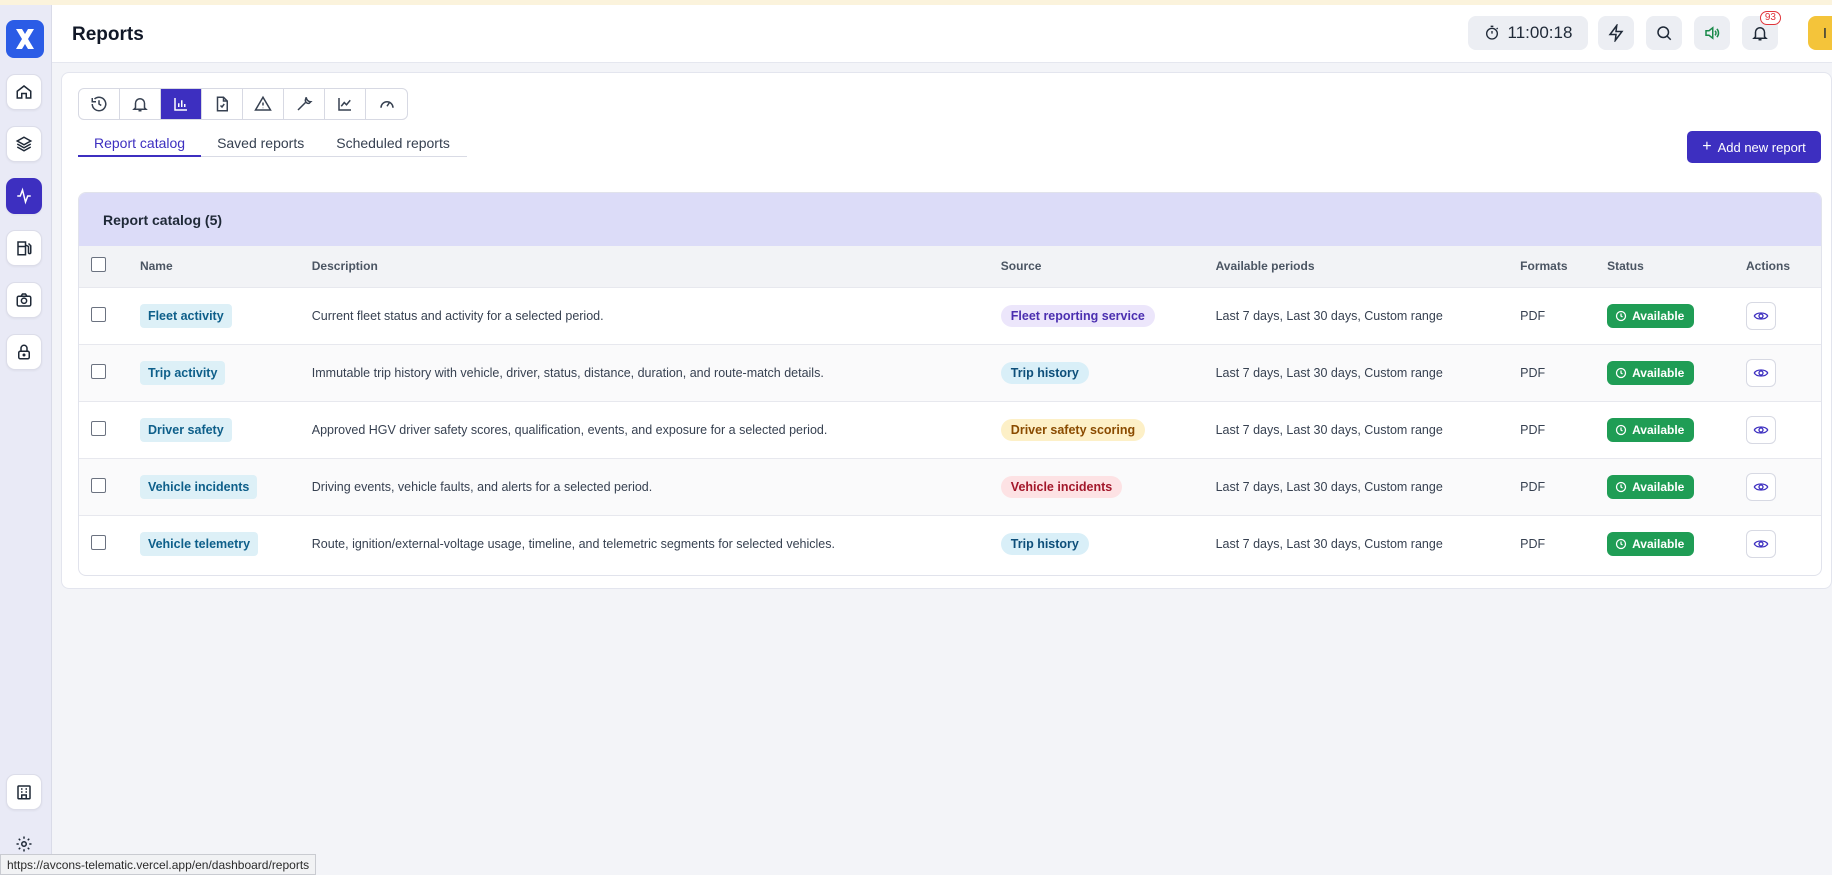 This screenshot has height=875, width=1832. What do you see at coordinates (226, 266) in the screenshot?
I see `column-header-name: Name` at bounding box center [226, 266].